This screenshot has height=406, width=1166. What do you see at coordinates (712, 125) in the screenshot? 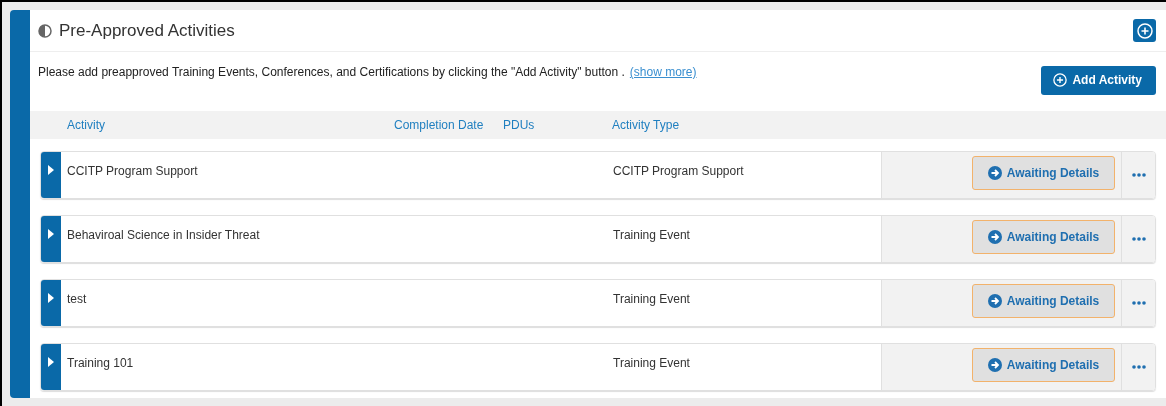
I see `column-header: Activity Type` at bounding box center [712, 125].